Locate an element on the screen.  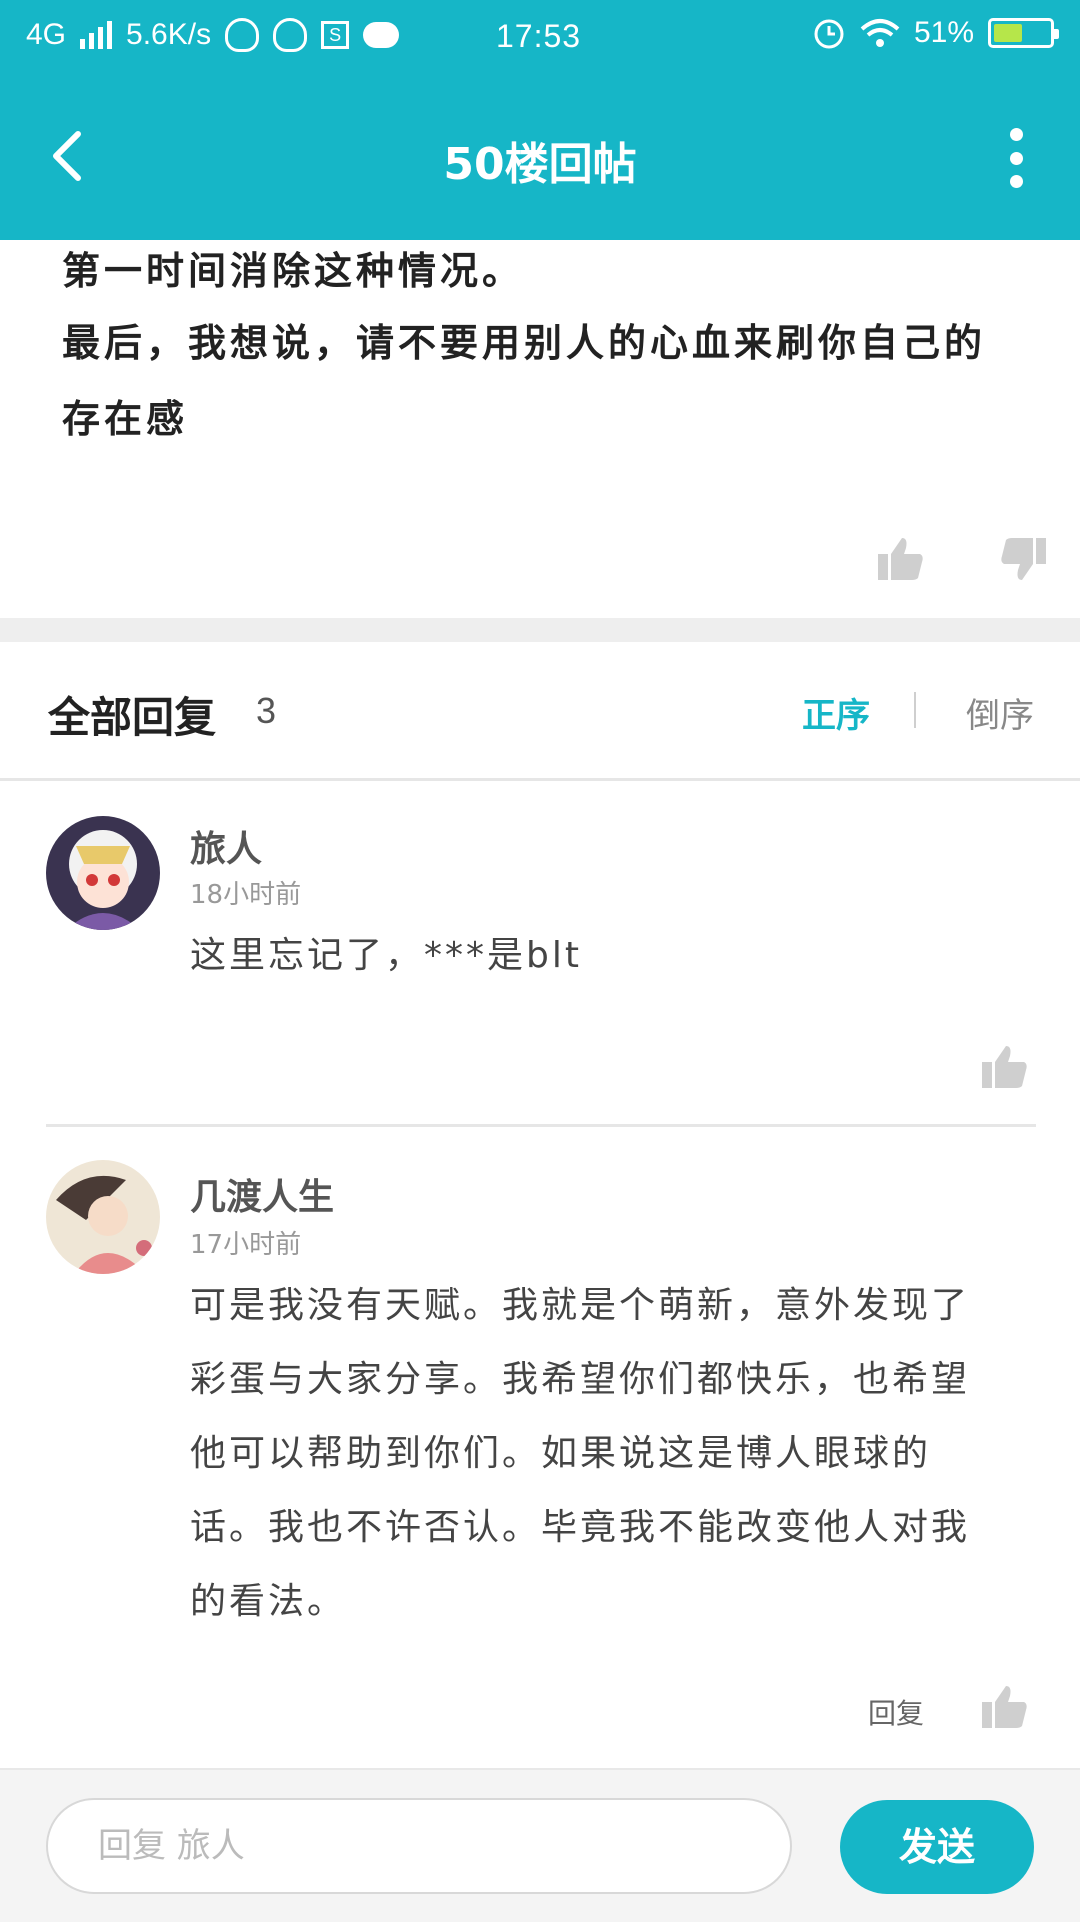
network-type: 4G is located at coordinates (46, 34).